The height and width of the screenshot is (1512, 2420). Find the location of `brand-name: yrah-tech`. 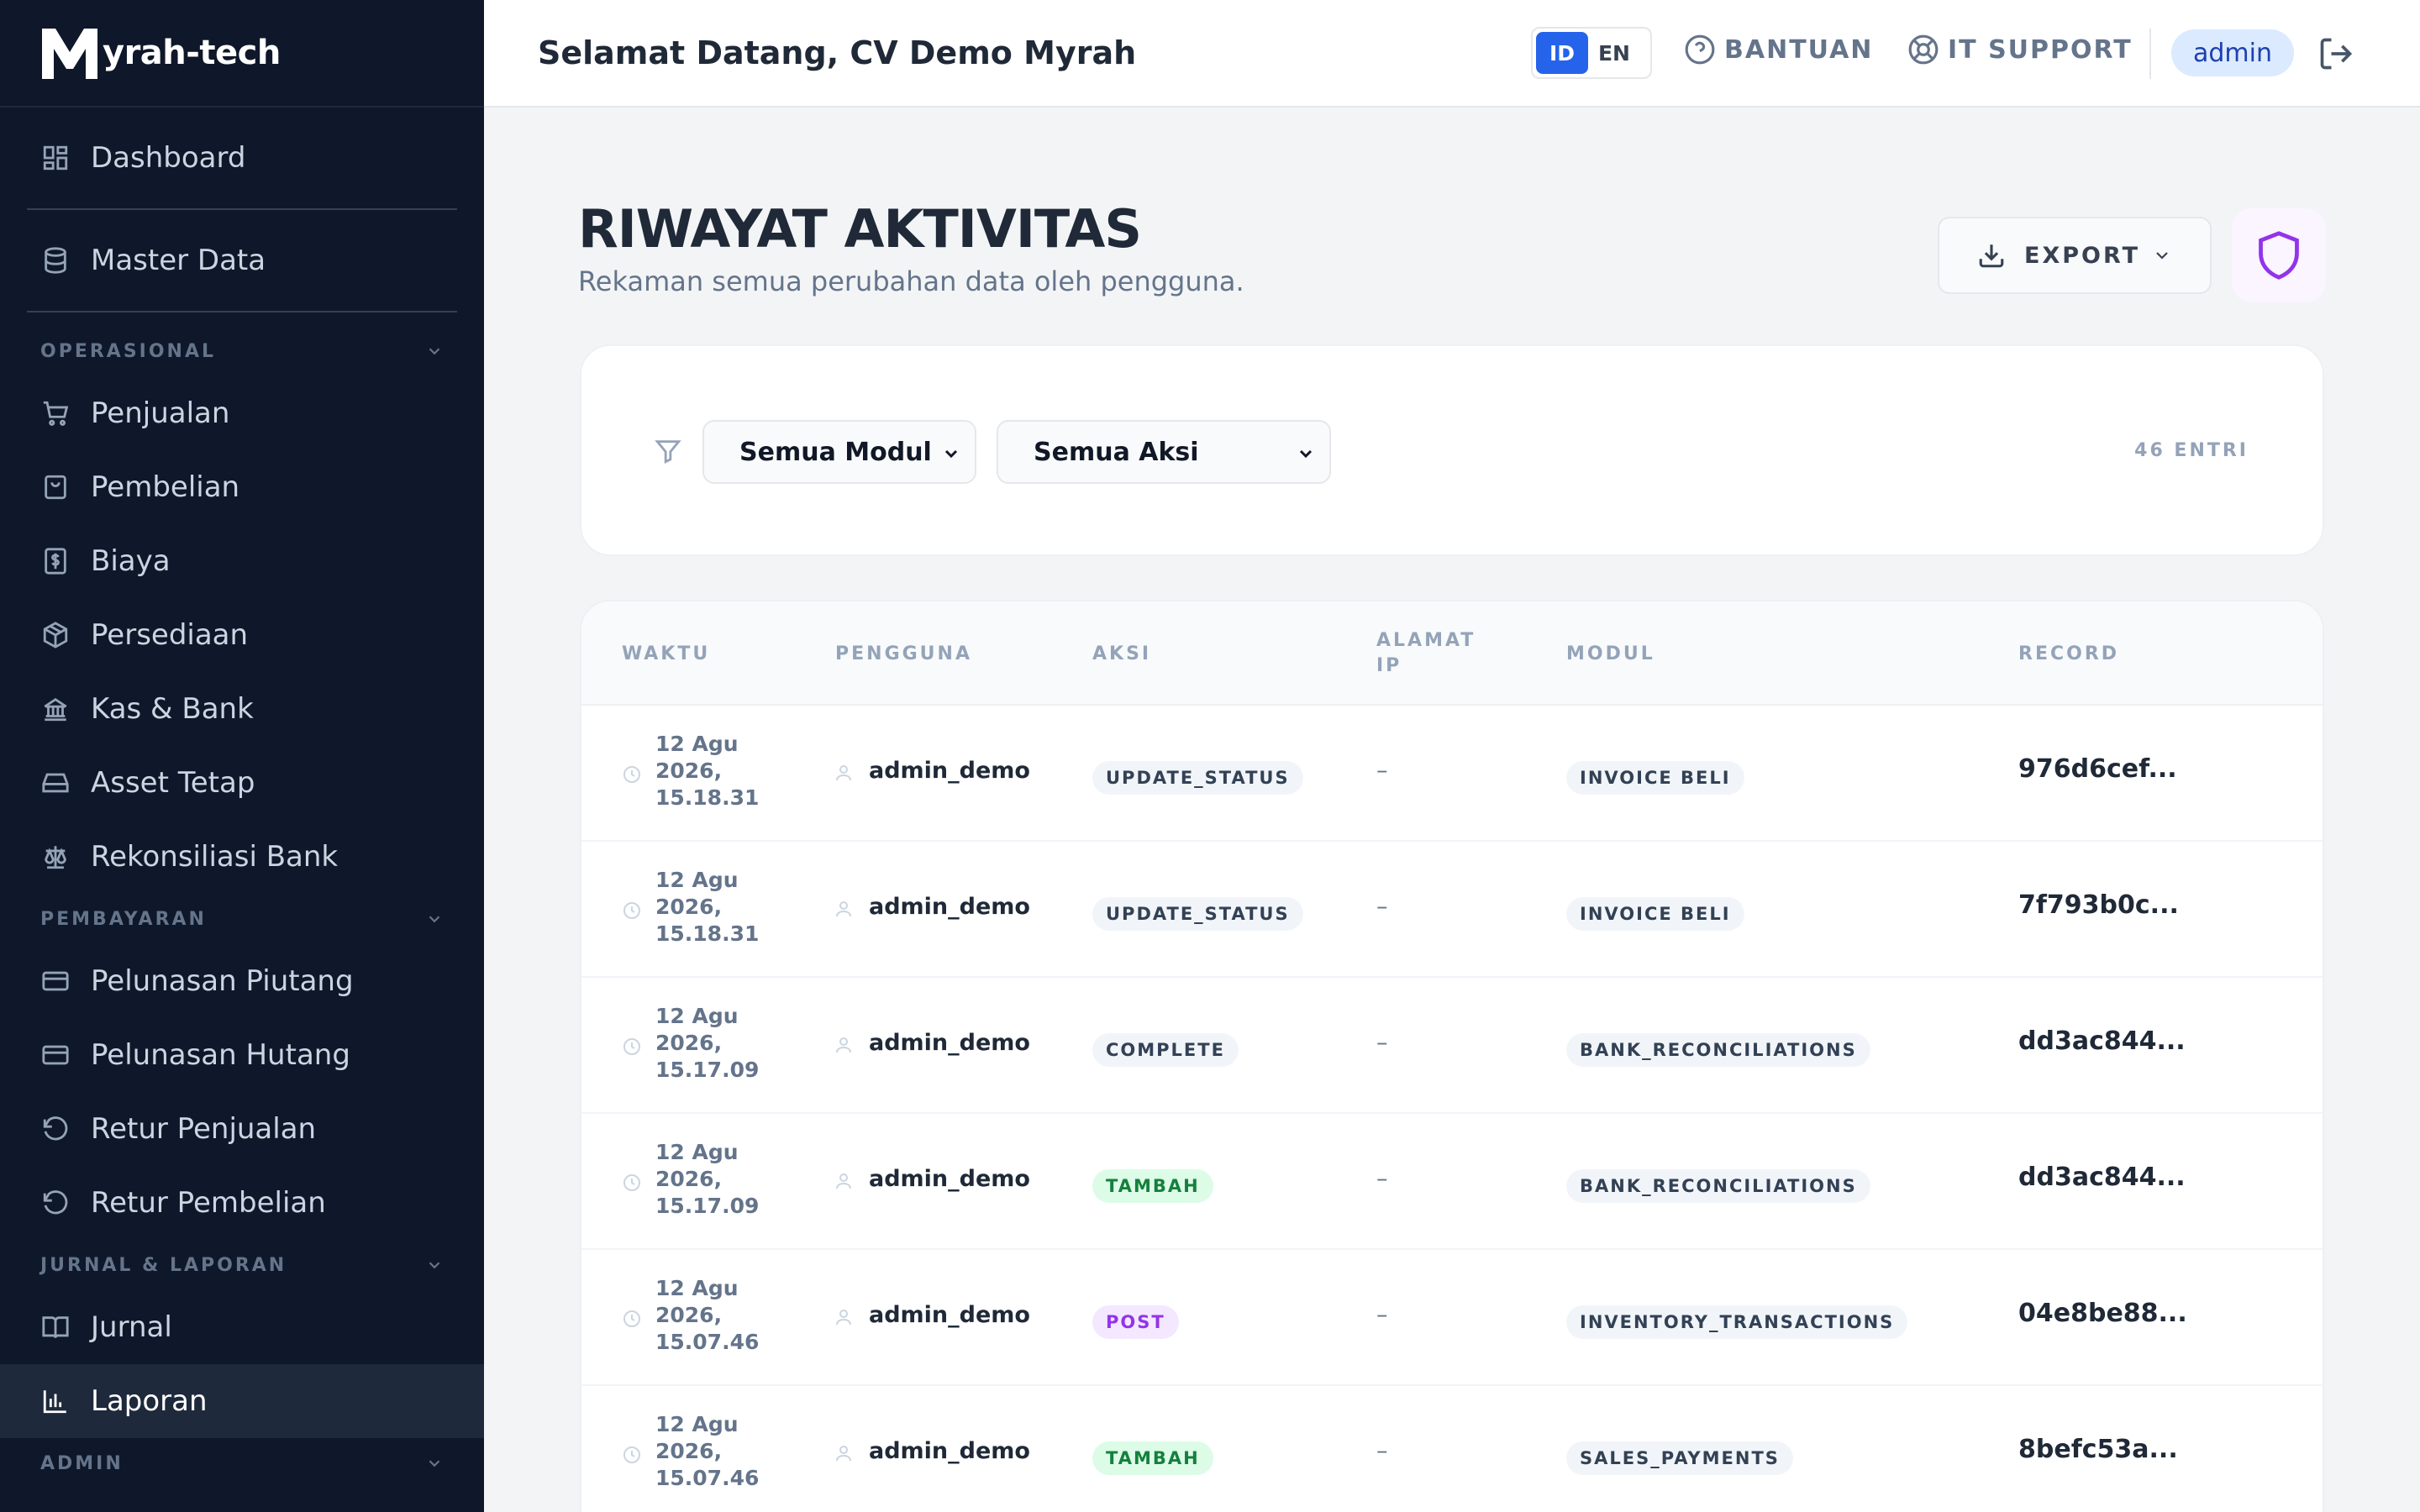

brand-name: yrah-tech is located at coordinates (192, 53).